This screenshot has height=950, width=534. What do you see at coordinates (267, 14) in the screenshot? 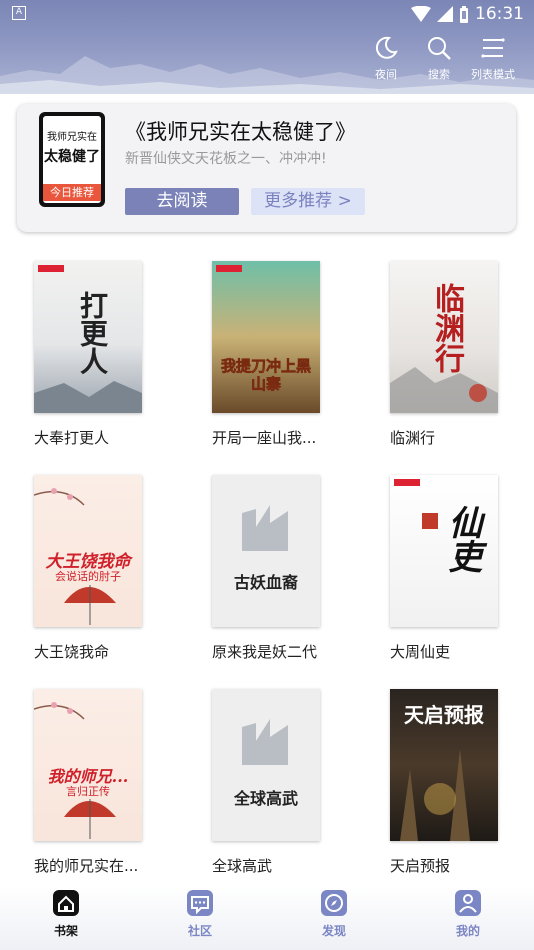
I see `status-bar: A 16:31` at bounding box center [267, 14].